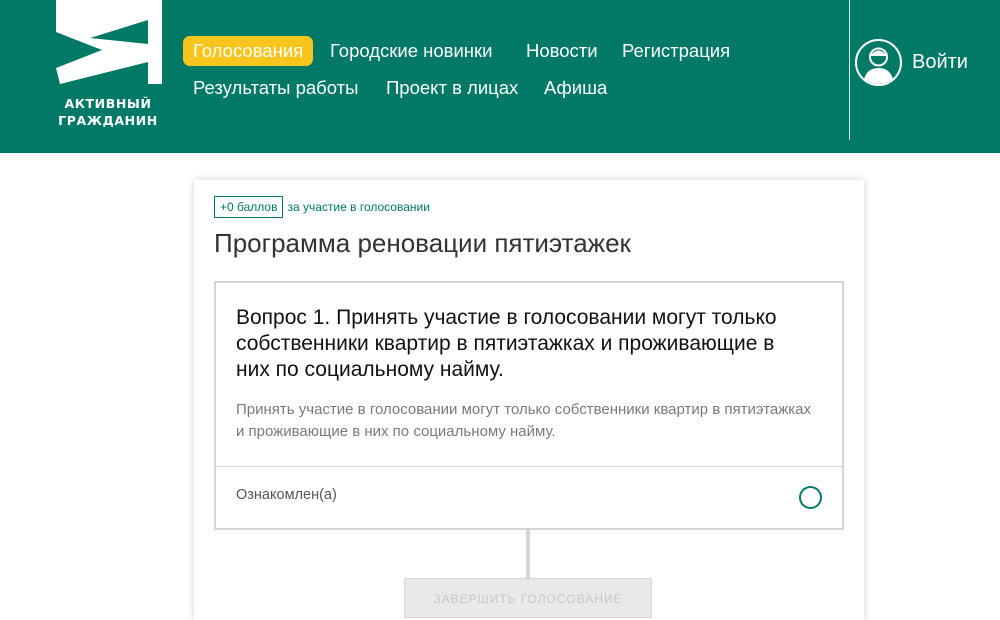 The width and height of the screenshot is (1000, 620). I want to click on nav-row-2: Результаты работы Проект в лицах Афиша, so click(503, 91).